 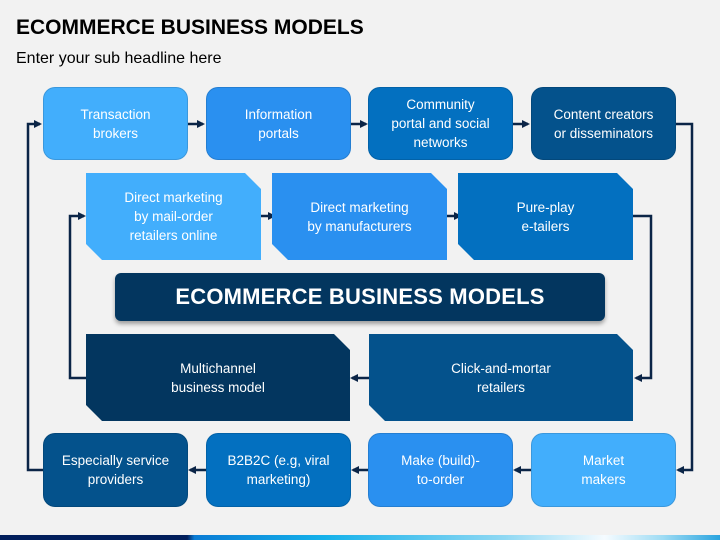 I want to click on node-make-to-order: Make (build)- to-order, so click(x=440, y=470).